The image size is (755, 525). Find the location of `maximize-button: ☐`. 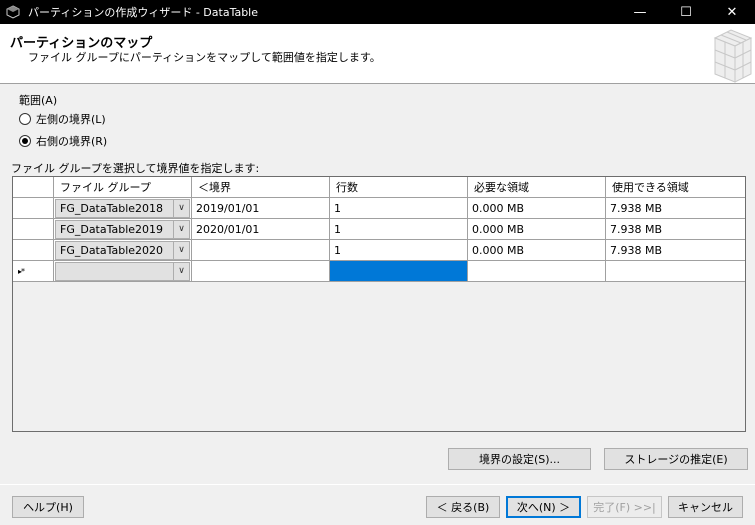

maximize-button: ☐ is located at coordinates (686, 12).